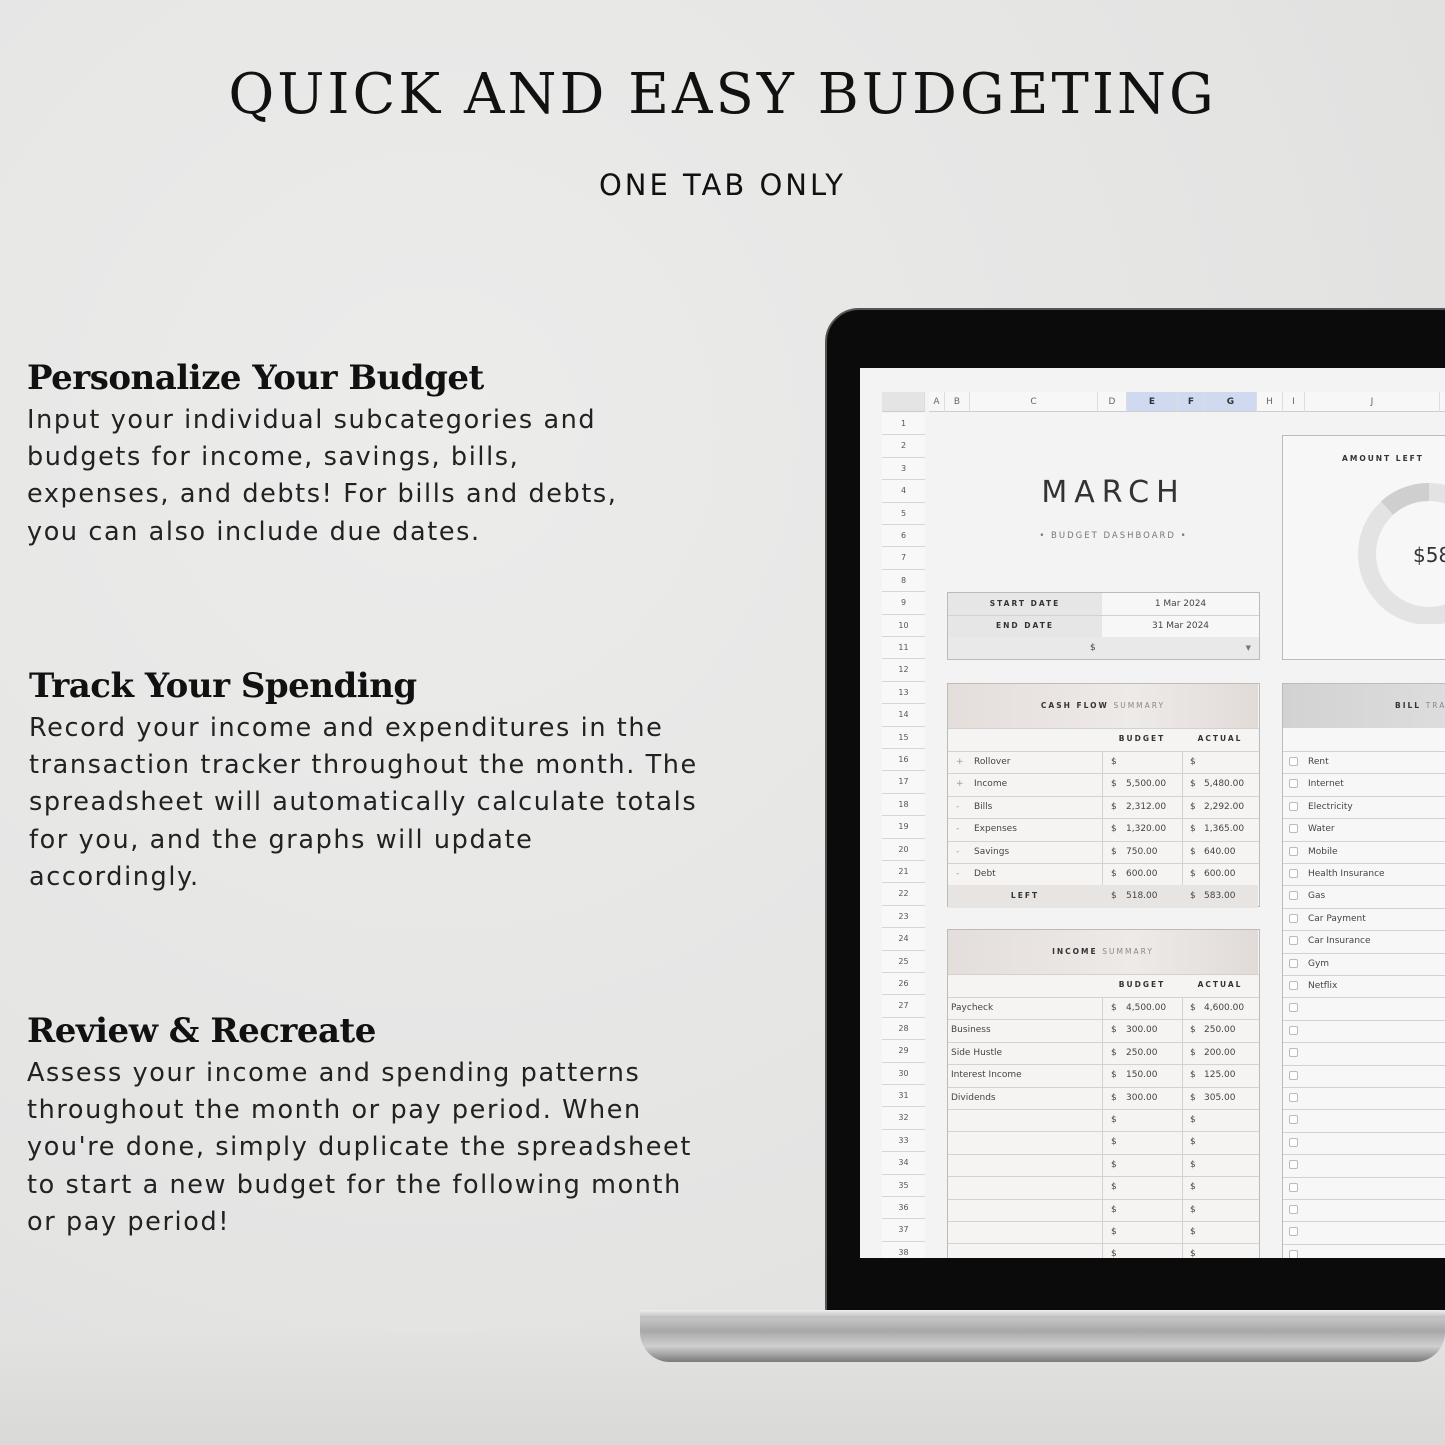 The width and height of the screenshot is (1445, 1445). What do you see at coordinates (972, 1008) in the screenshot?
I see `row-label: Paycheck` at bounding box center [972, 1008].